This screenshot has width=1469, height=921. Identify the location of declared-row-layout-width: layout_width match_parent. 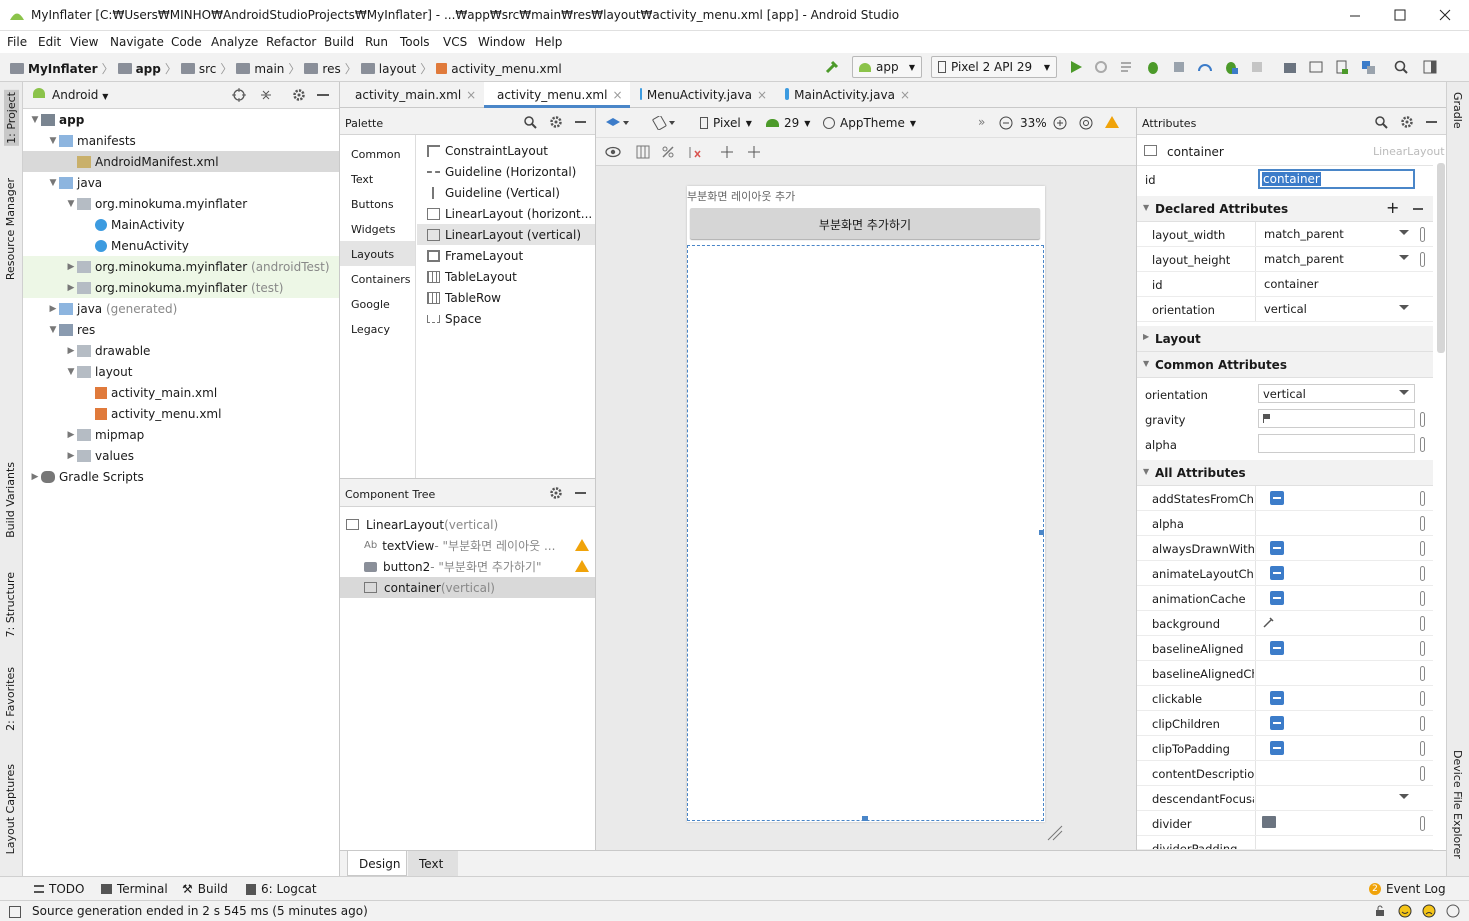
(1285, 234).